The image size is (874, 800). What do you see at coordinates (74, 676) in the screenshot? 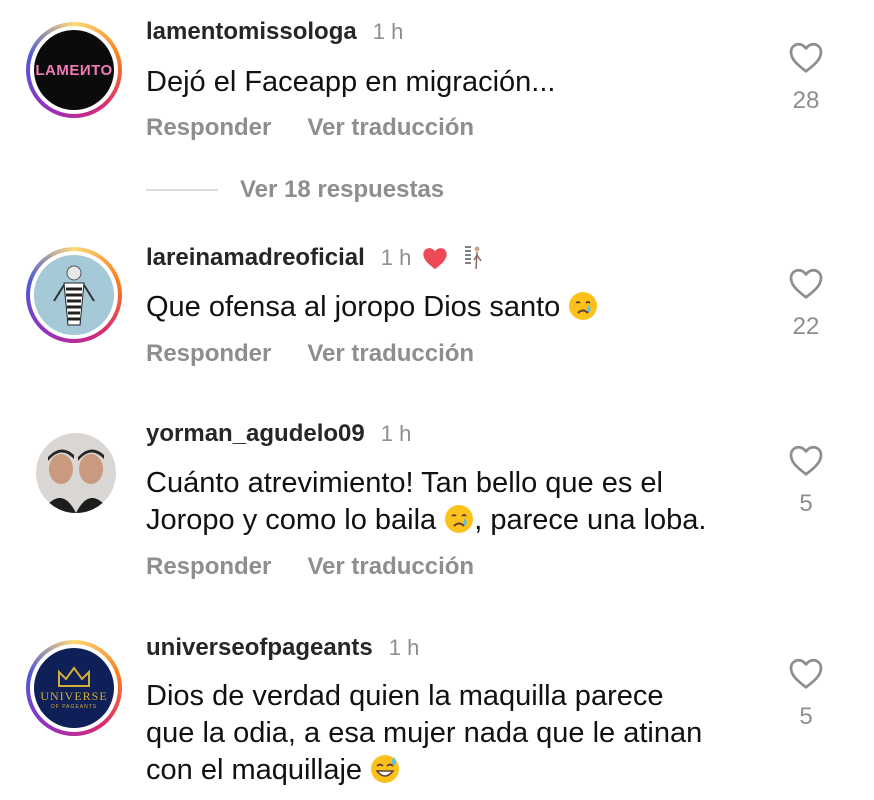
I see `crown-icon` at bounding box center [74, 676].